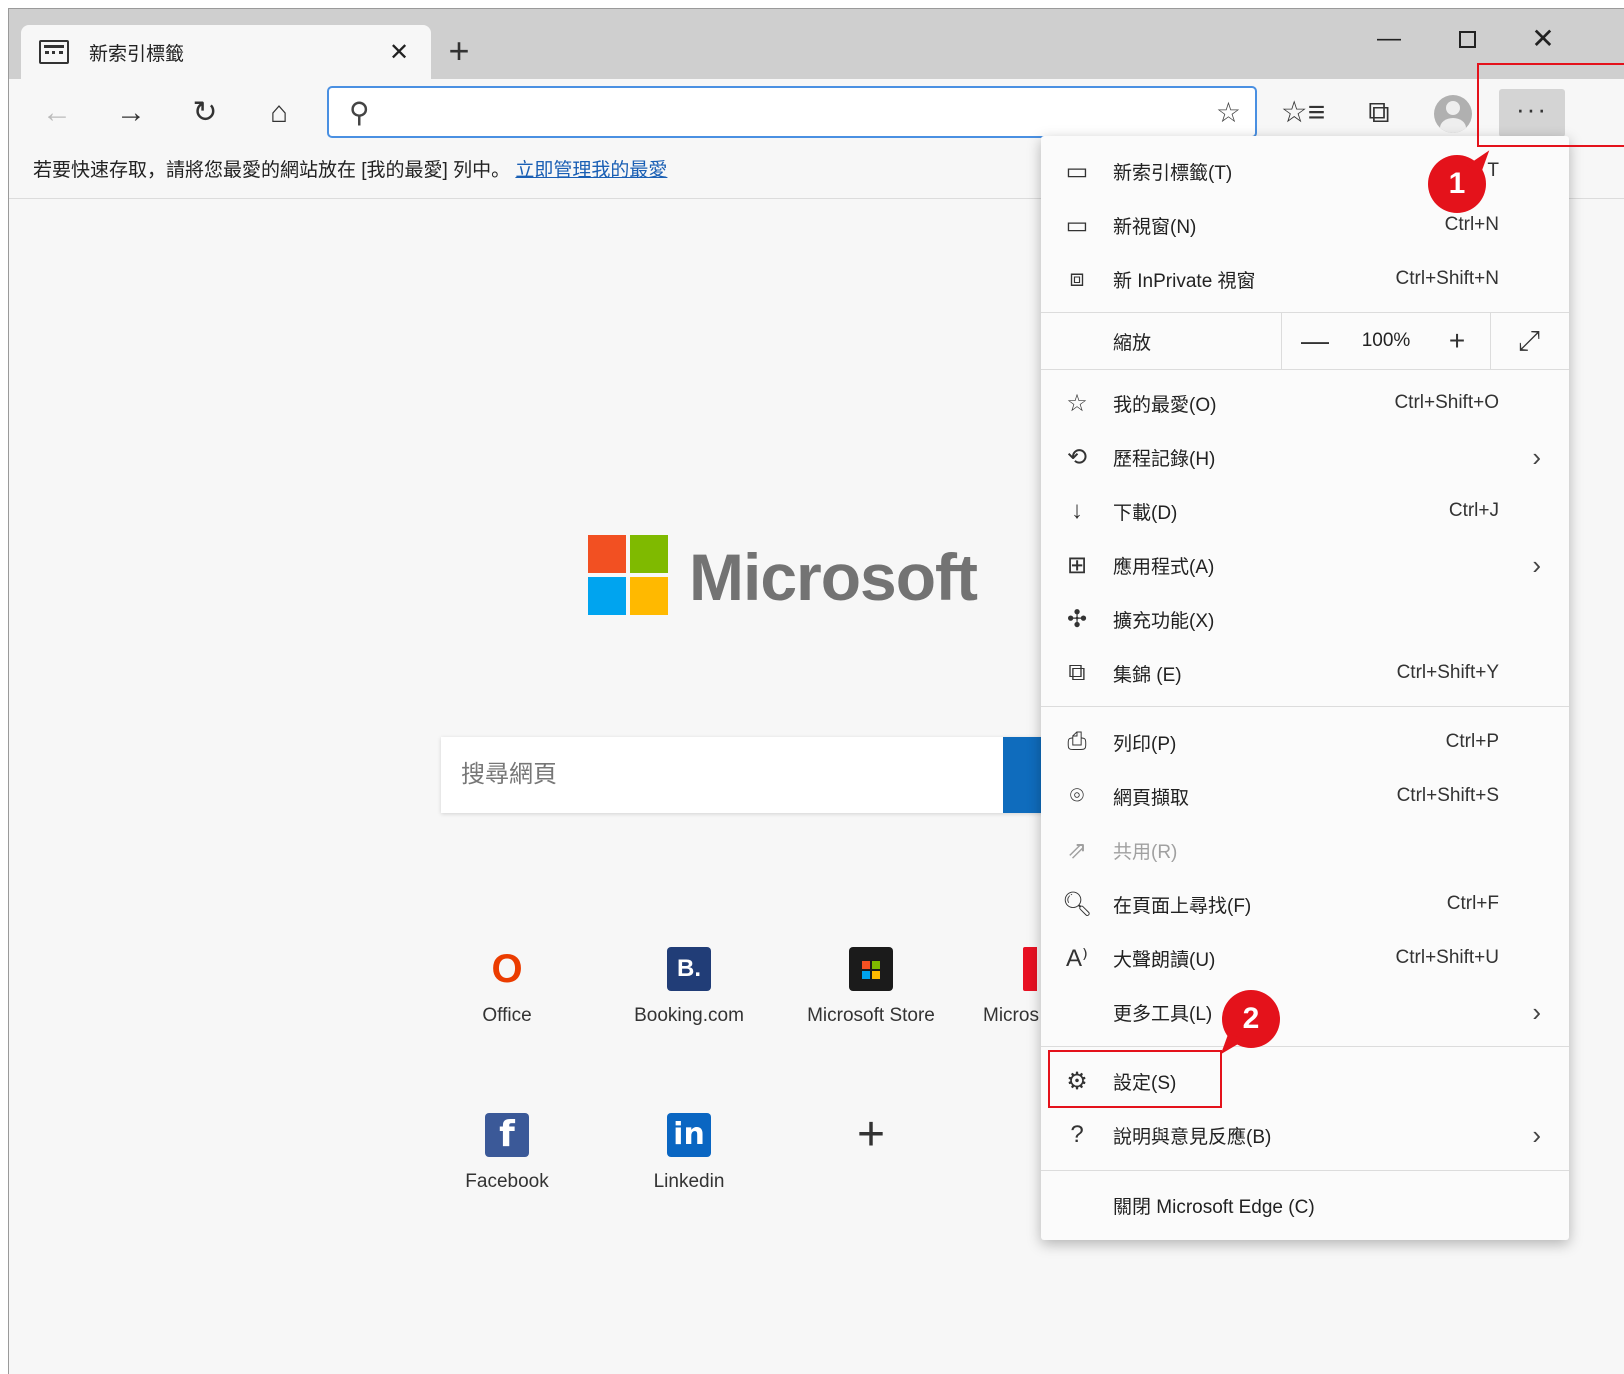  What do you see at coordinates (1077, 565) in the screenshot?
I see `apps-icon: ⊞` at bounding box center [1077, 565].